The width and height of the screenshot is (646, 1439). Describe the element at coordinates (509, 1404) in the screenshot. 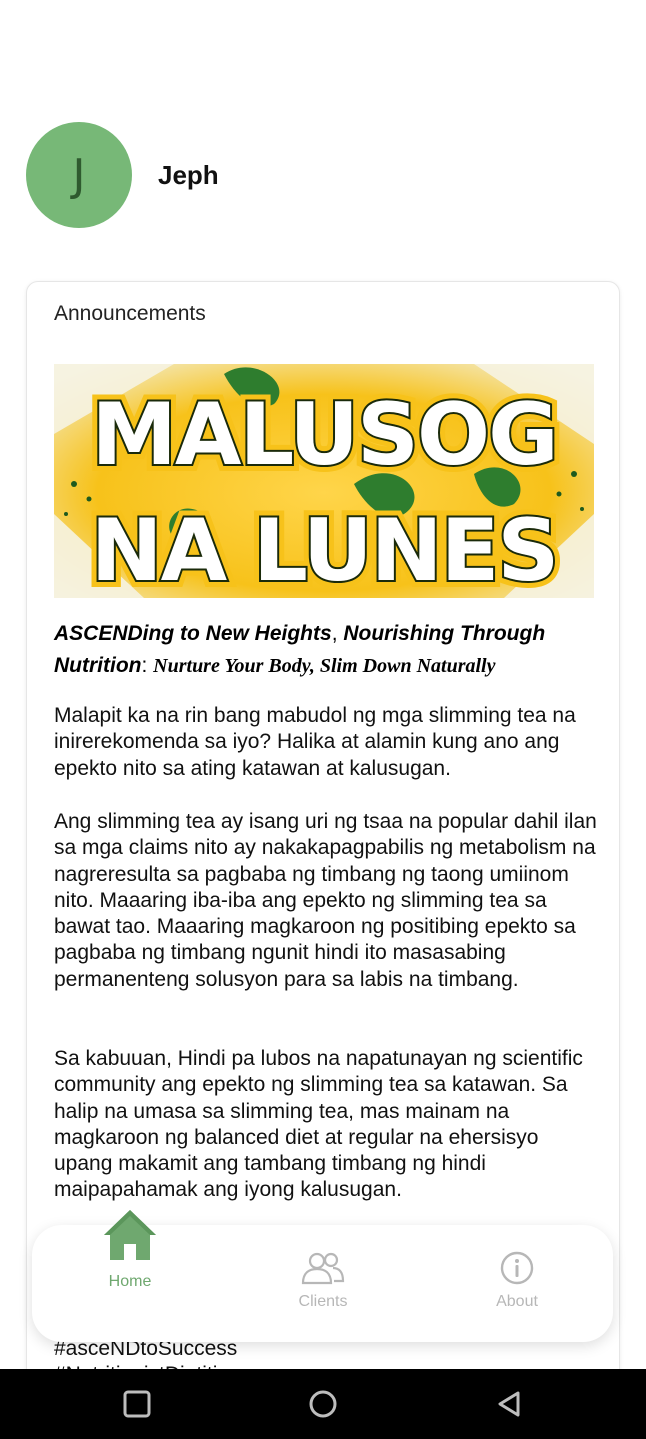

I see `back-triangle-icon` at that location.